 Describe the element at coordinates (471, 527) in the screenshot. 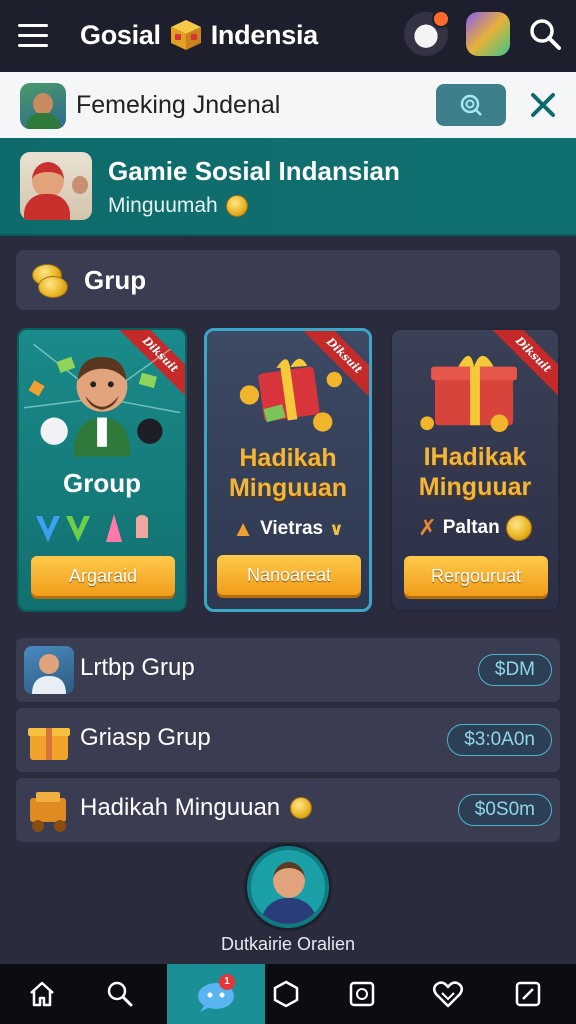

I see `card-extra-label: Paltan` at that location.